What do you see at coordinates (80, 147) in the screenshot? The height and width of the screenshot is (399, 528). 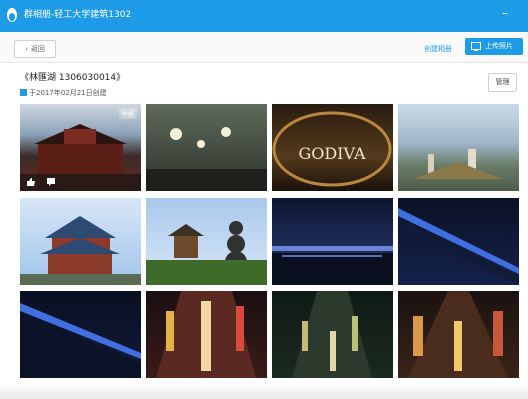 I see `photo-thumbnail: 举报` at bounding box center [80, 147].